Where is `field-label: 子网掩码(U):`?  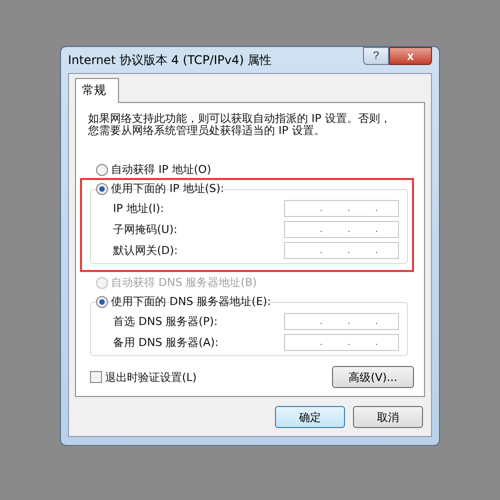
field-label: 子网掩码(U): is located at coordinates (145, 229).